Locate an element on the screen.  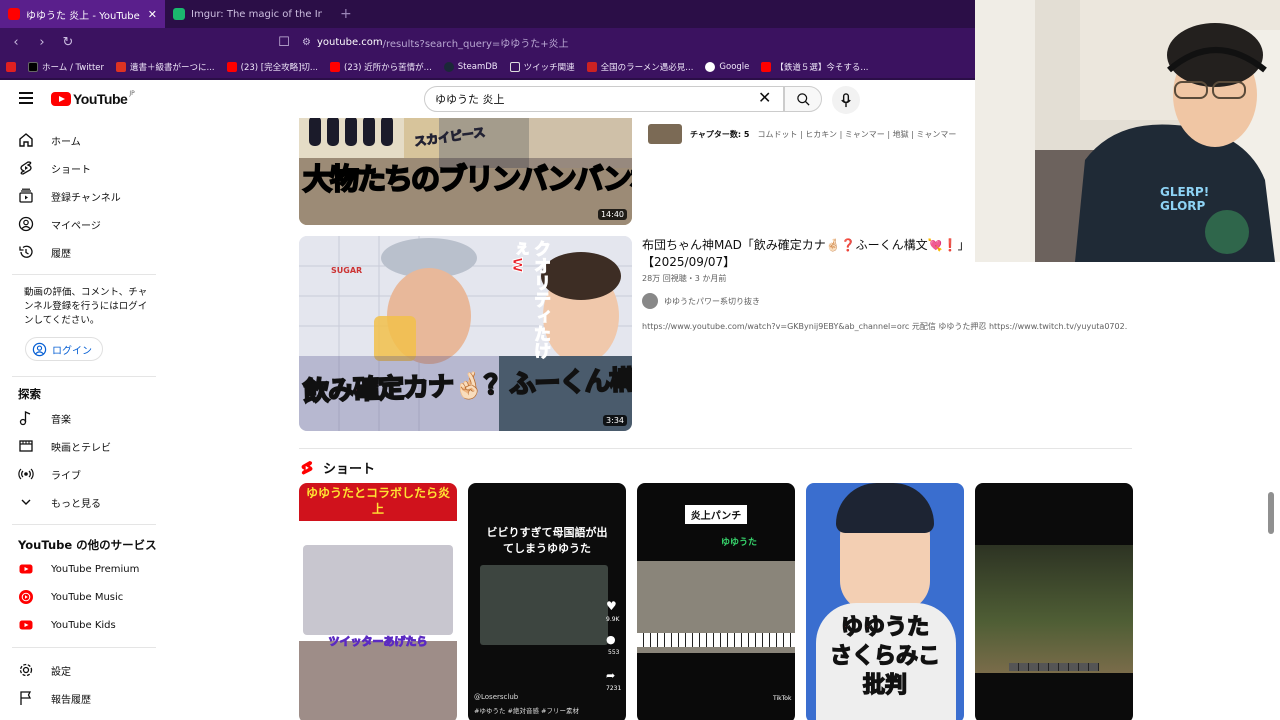
sidebar-item-youtube-premium: YouTube Premium is located at coordinates (78, 569).